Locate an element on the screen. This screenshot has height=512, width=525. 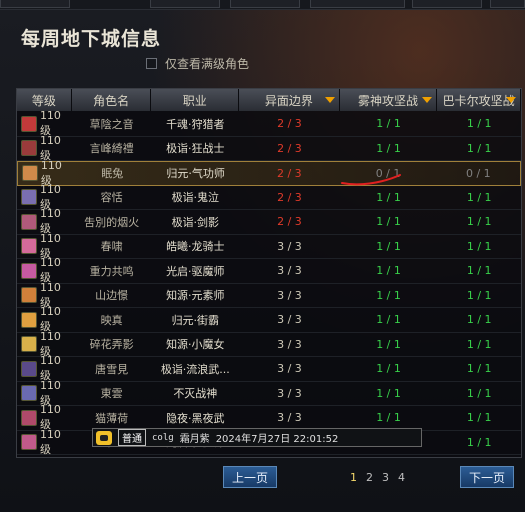
character-name: 唐雪見 is located at coordinates (112, 369).